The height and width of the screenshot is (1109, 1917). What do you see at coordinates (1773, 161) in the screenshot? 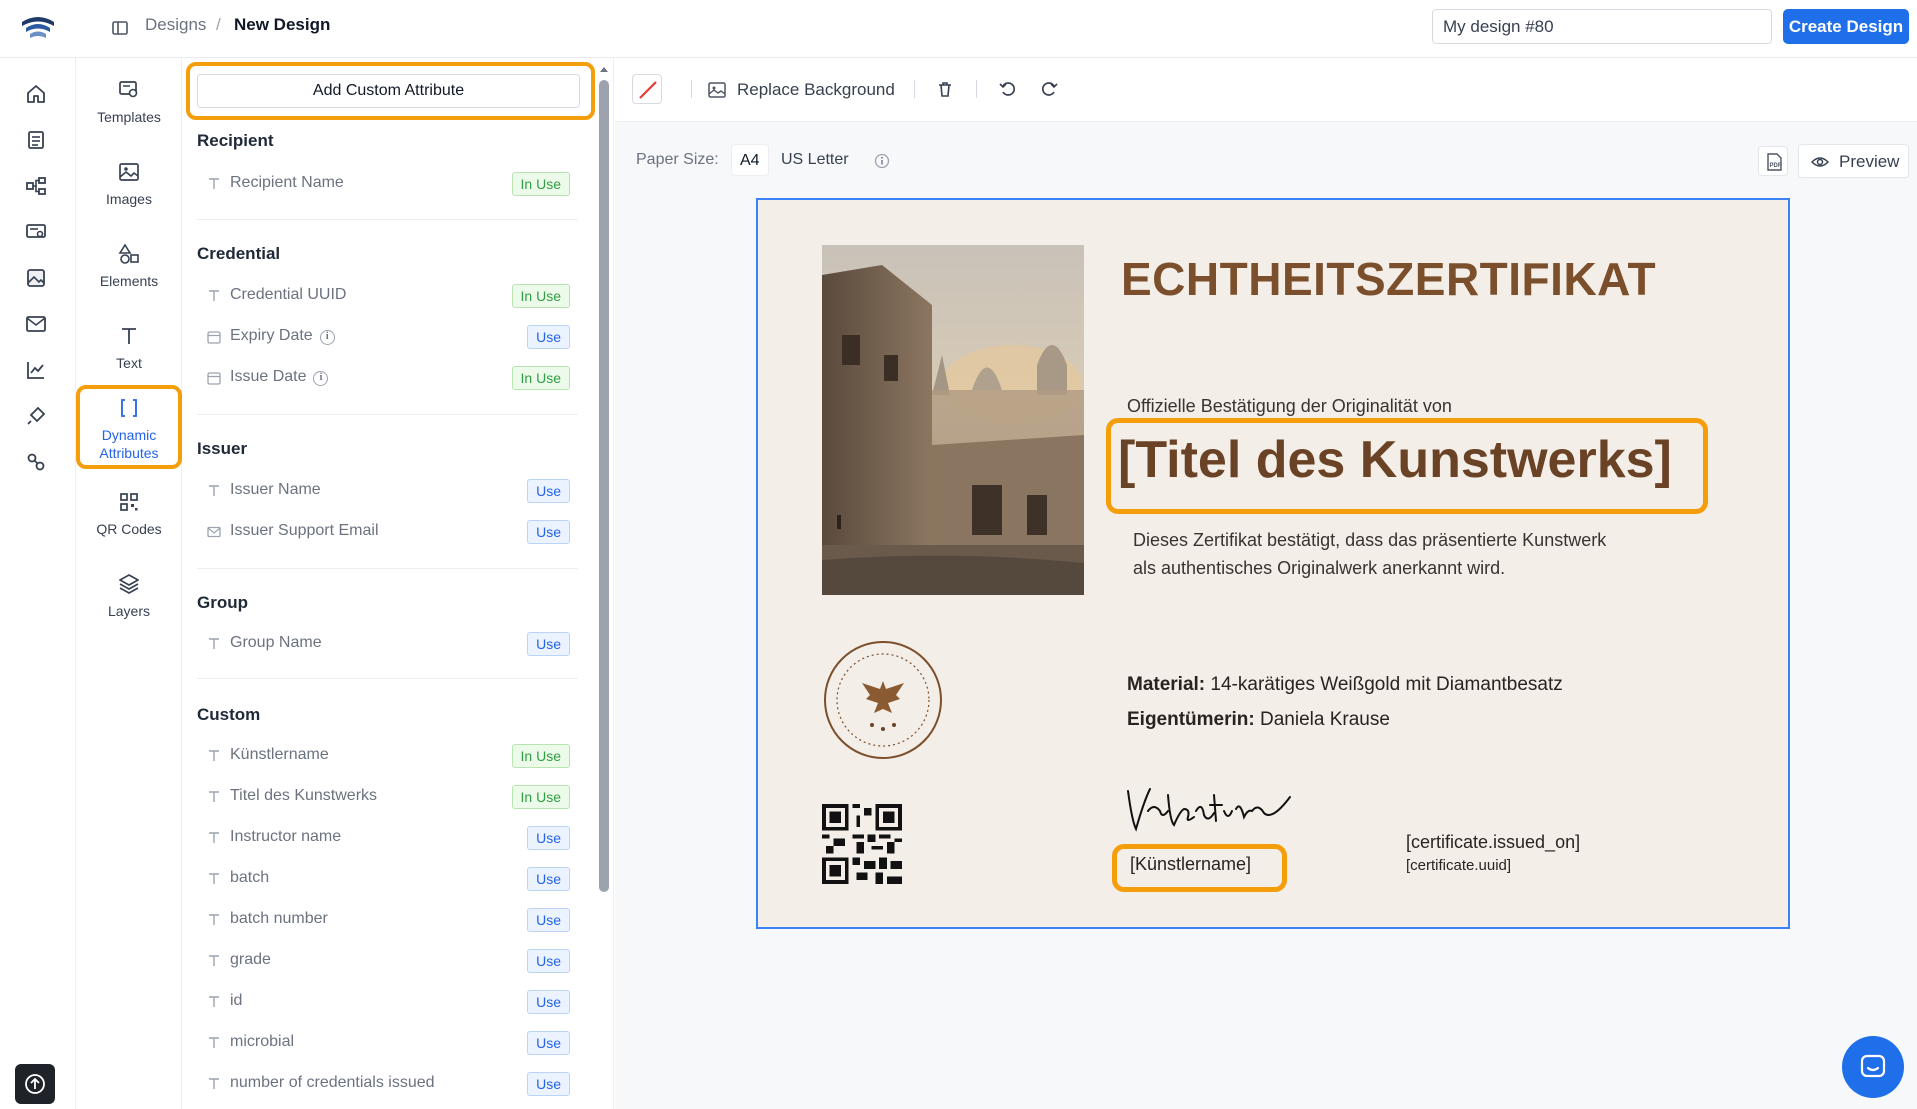
I see `download-pdf-button: PDF` at bounding box center [1773, 161].